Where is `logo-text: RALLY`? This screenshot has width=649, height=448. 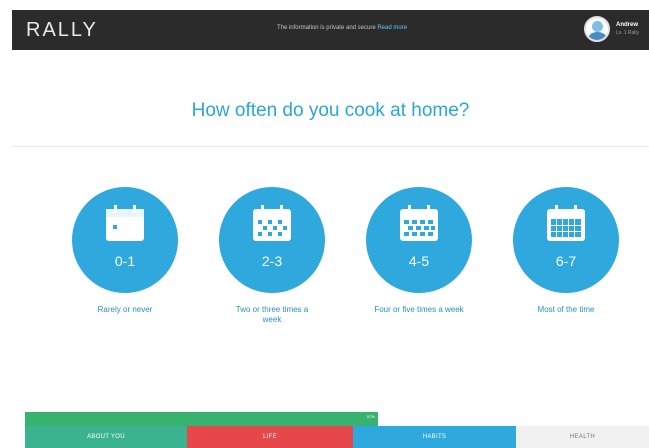 logo-text: RALLY is located at coordinates (62, 30).